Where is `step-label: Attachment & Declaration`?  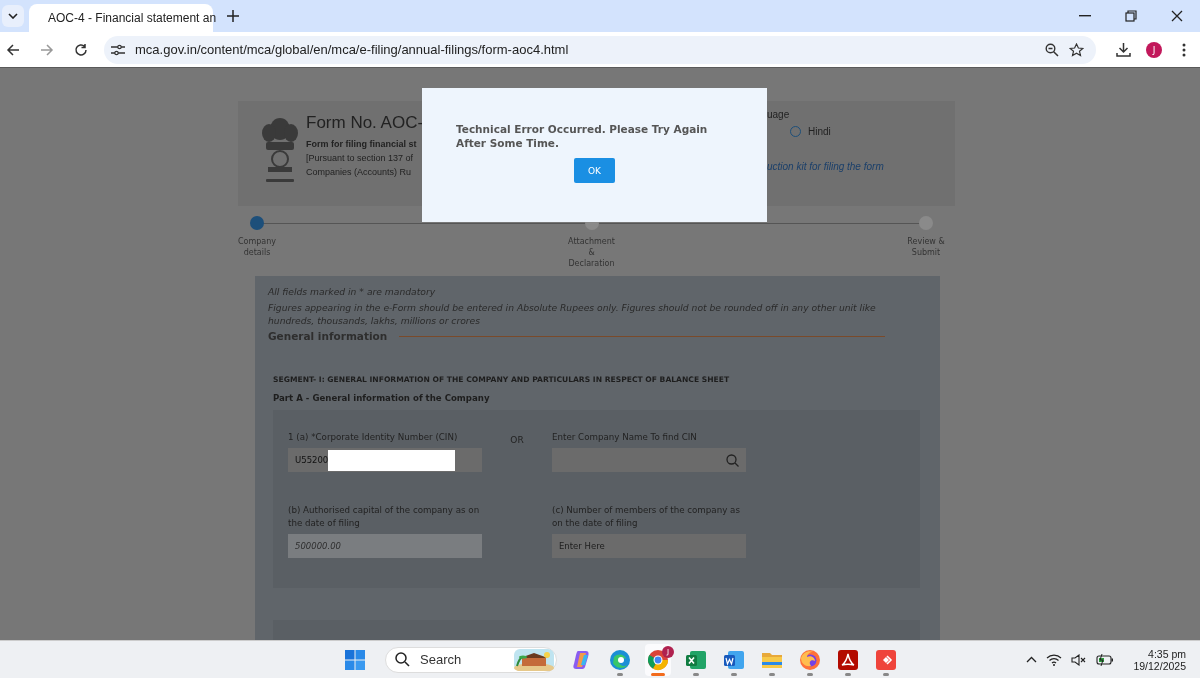 step-label: Attachment & Declaration is located at coordinates (591, 252).